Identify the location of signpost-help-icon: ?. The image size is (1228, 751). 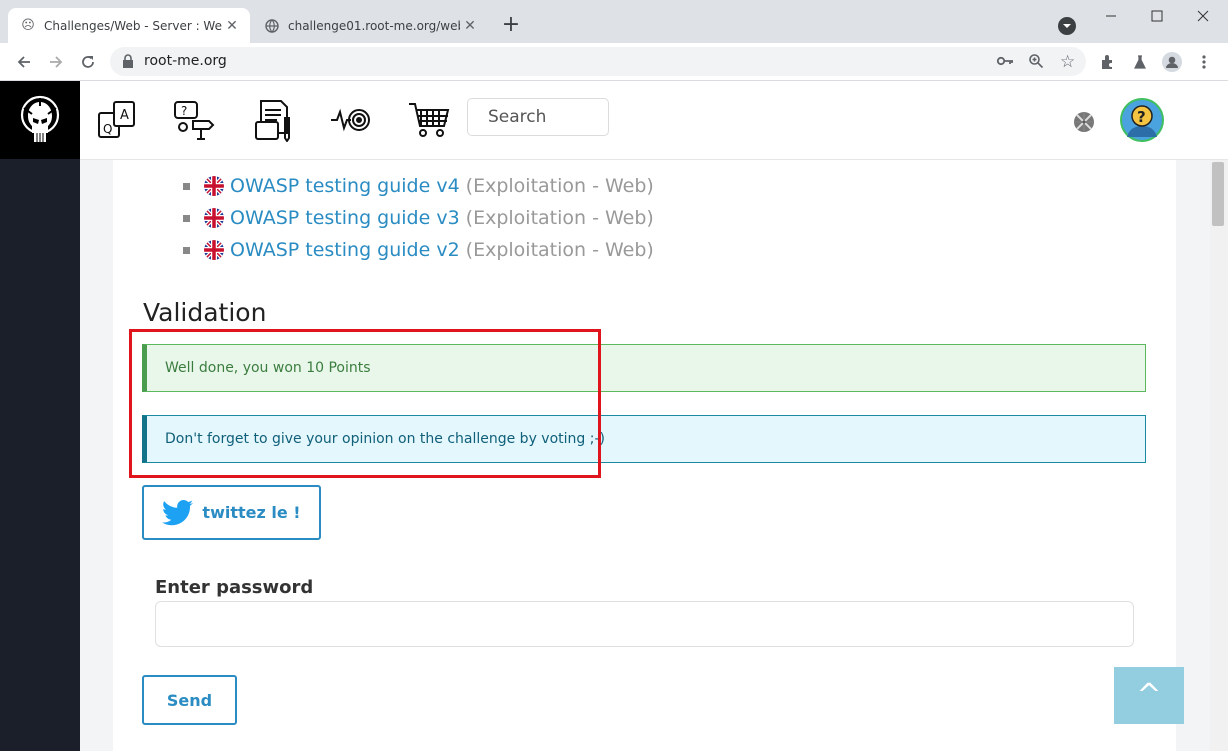
(193, 120).